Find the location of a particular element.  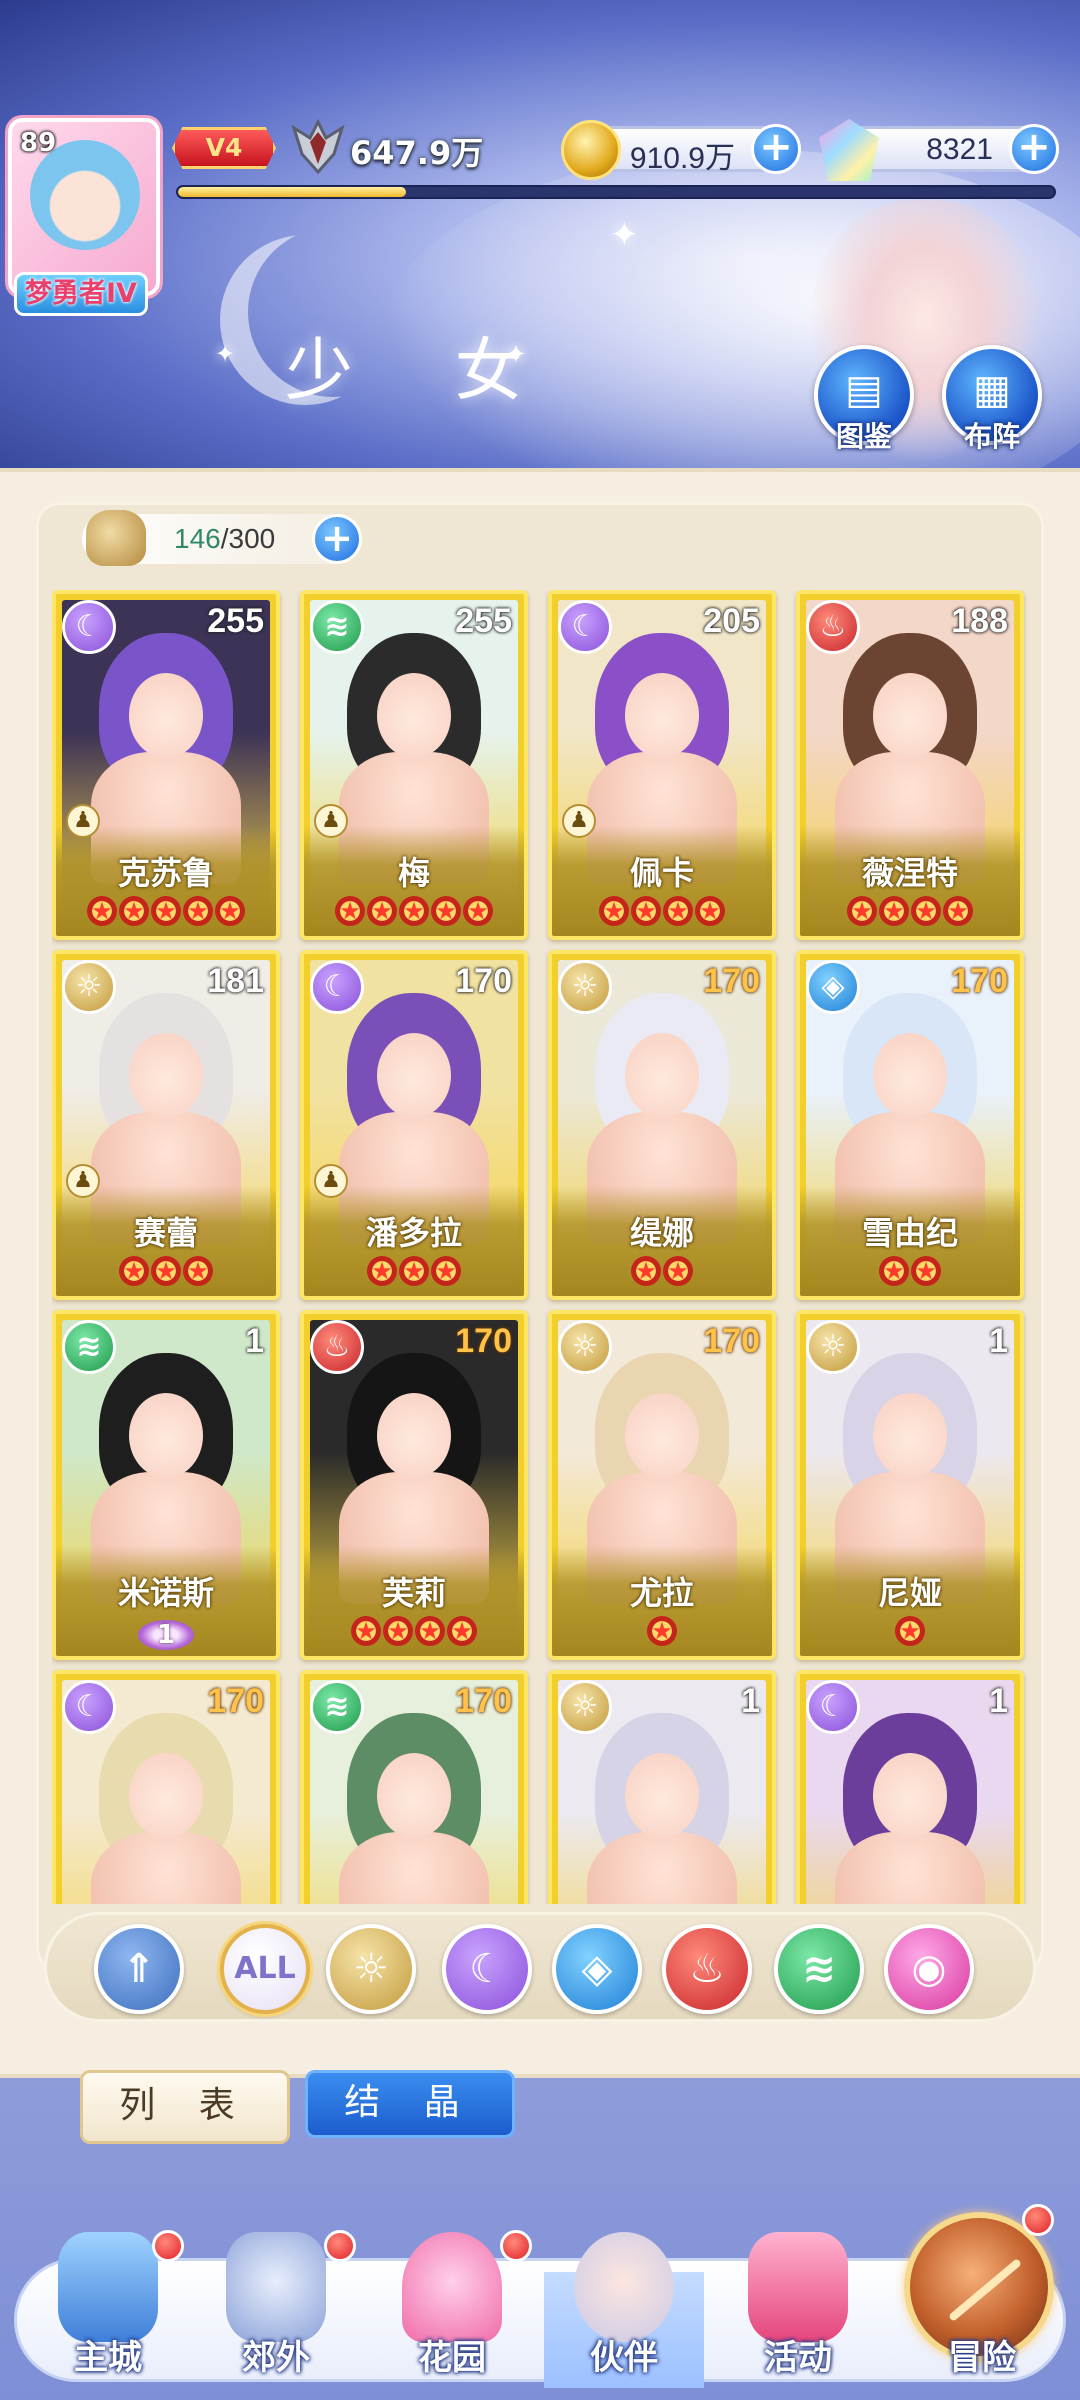

star-orb-icon: ◉ is located at coordinates (929, 1969).